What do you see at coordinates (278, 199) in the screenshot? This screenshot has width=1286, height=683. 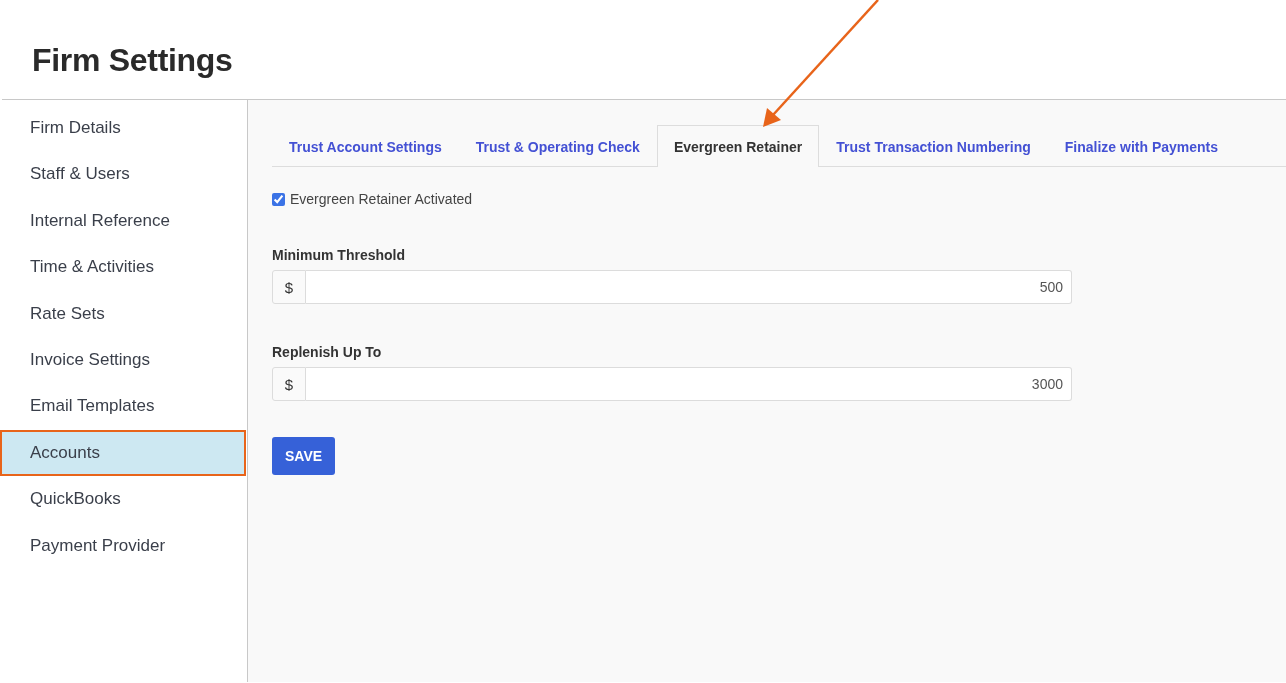 I see `checkbox` at bounding box center [278, 199].